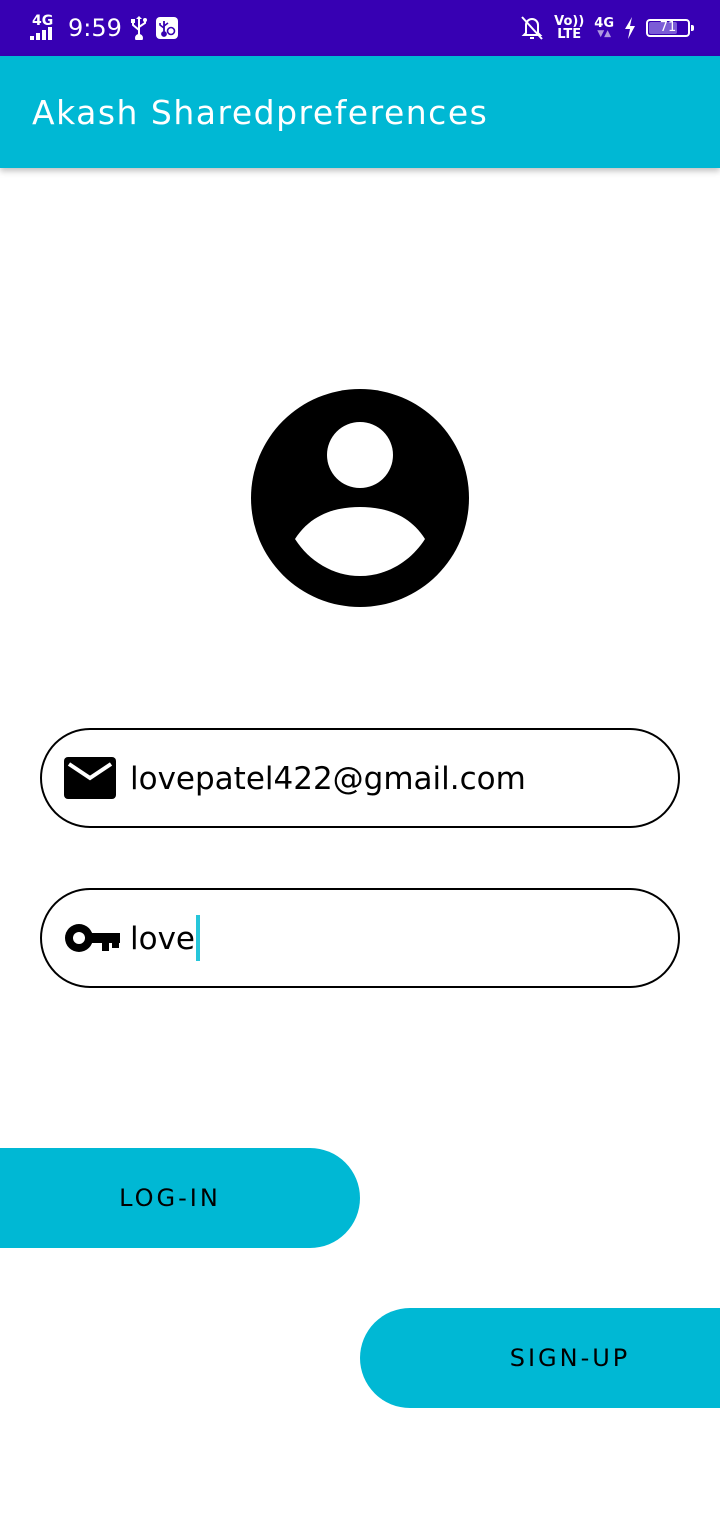 The image size is (720, 1520). I want to click on app-bar: Akash Sharedpreferences, so click(360, 112).